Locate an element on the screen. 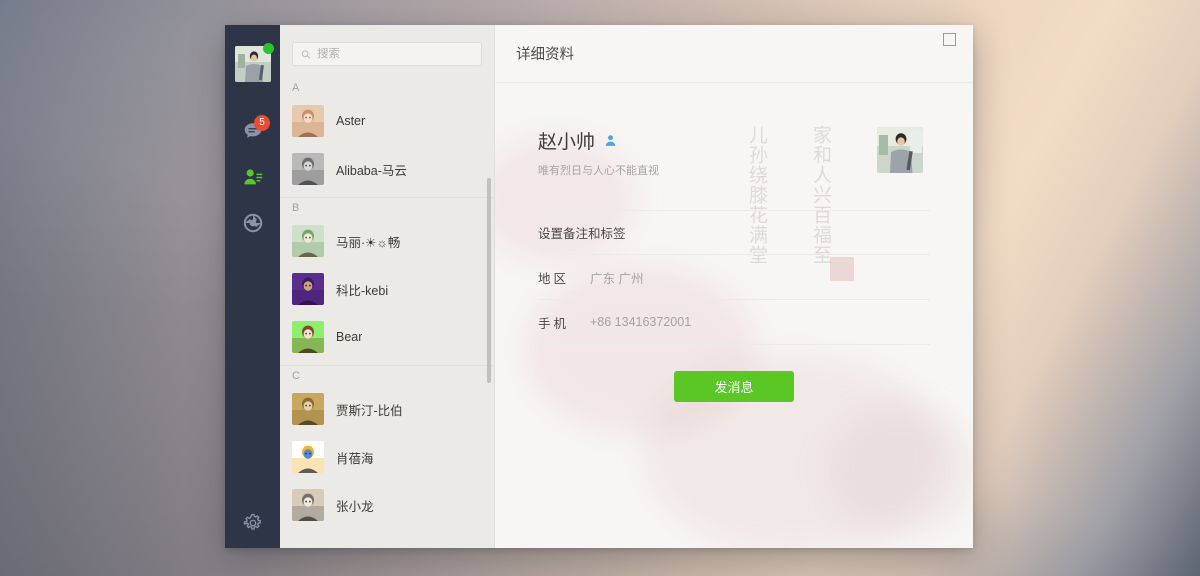 The image size is (1200, 576). contact-name: 马丽·☀☼畅 is located at coordinates (368, 242).